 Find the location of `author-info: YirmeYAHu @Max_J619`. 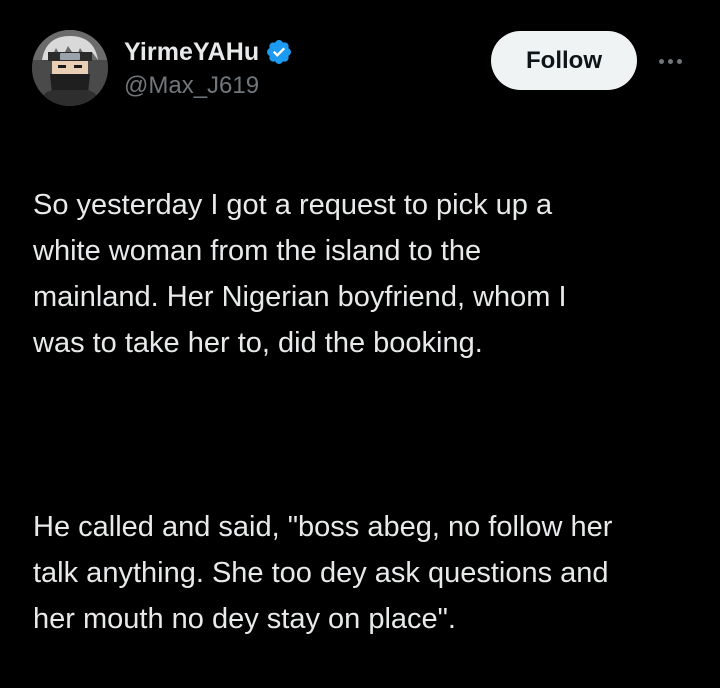

author-info: YirmeYAHu @Max_J619 is located at coordinates (208, 68).